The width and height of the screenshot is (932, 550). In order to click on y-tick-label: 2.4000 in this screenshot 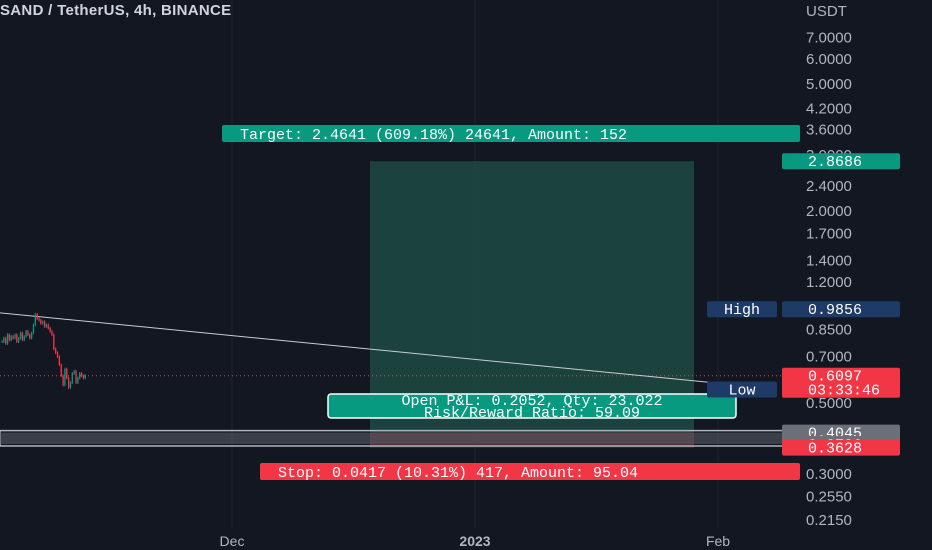, I will do `click(829, 186)`.